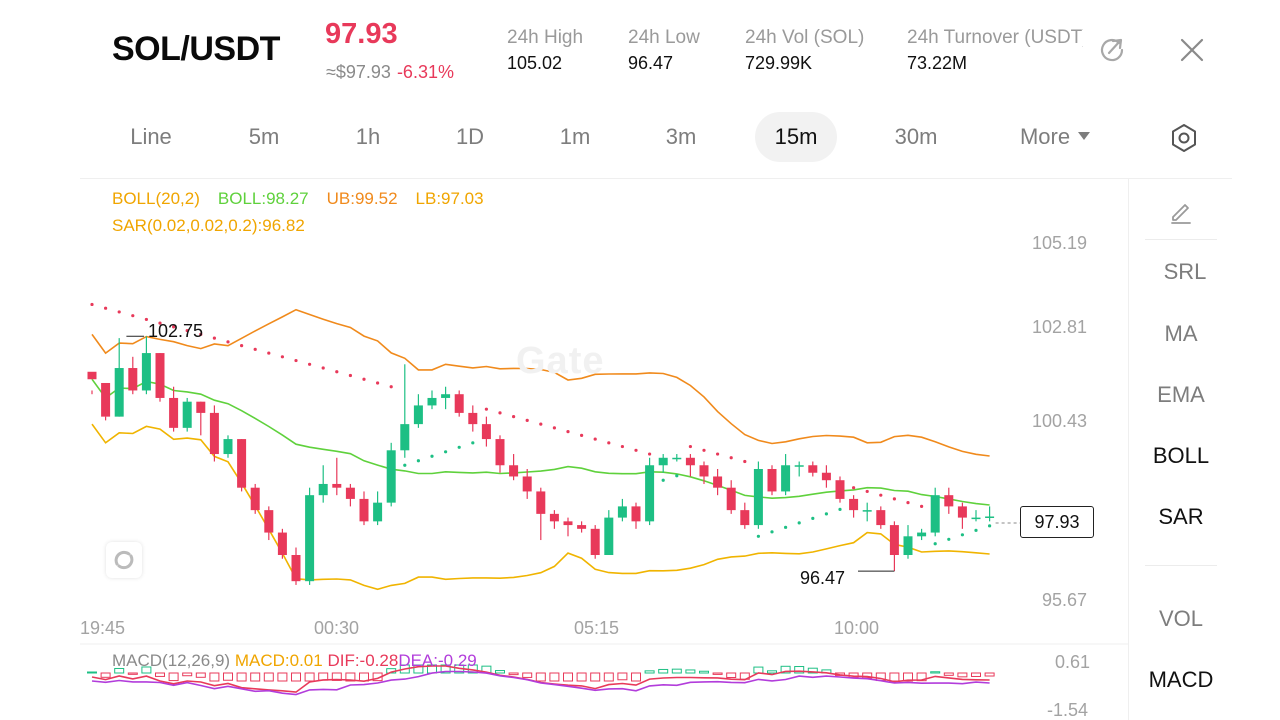 This screenshot has height=720, width=1280. I want to click on close-icon, so click(1192, 50).